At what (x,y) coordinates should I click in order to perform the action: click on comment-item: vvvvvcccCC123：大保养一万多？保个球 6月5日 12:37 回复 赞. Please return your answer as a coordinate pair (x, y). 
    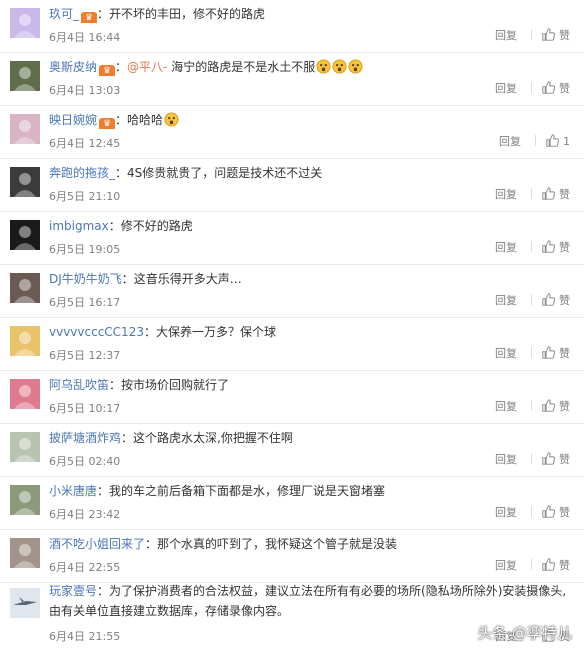
    Looking at the image, I should click on (292, 344).